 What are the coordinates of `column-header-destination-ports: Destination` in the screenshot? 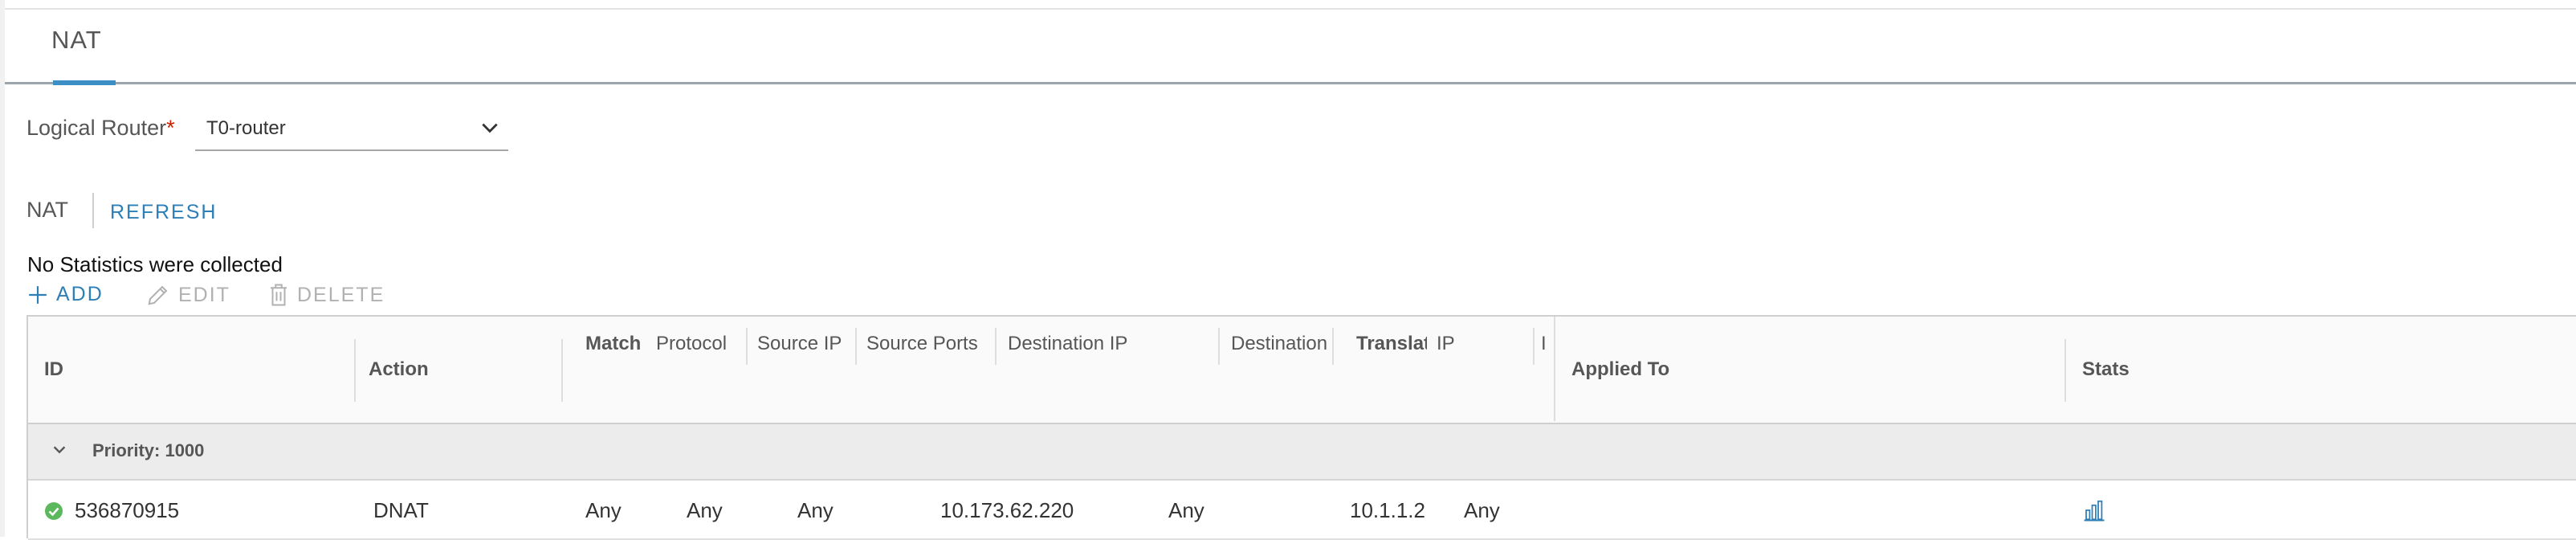 It's located at (1281, 344).